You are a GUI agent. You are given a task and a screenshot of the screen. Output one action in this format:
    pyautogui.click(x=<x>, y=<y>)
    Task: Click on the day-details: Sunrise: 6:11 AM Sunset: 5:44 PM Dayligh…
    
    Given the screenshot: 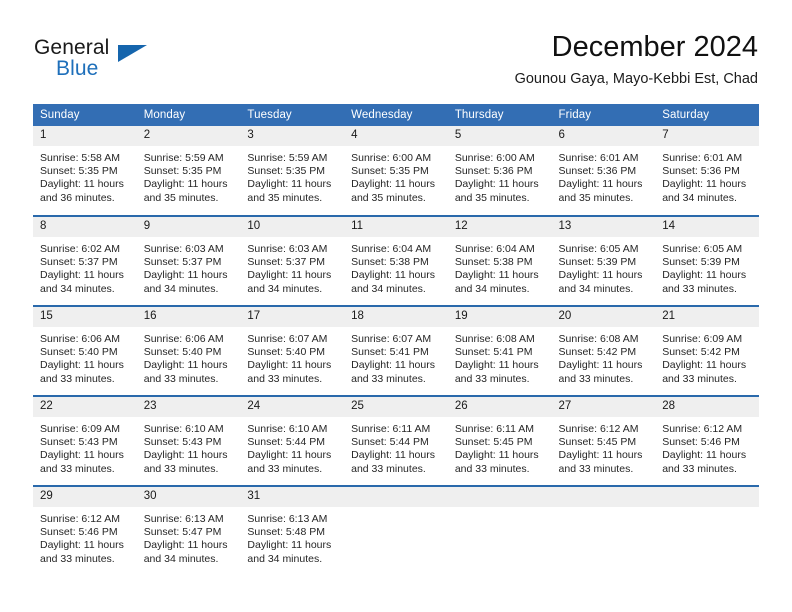 What is the action you would take?
    pyautogui.click(x=396, y=446)
    